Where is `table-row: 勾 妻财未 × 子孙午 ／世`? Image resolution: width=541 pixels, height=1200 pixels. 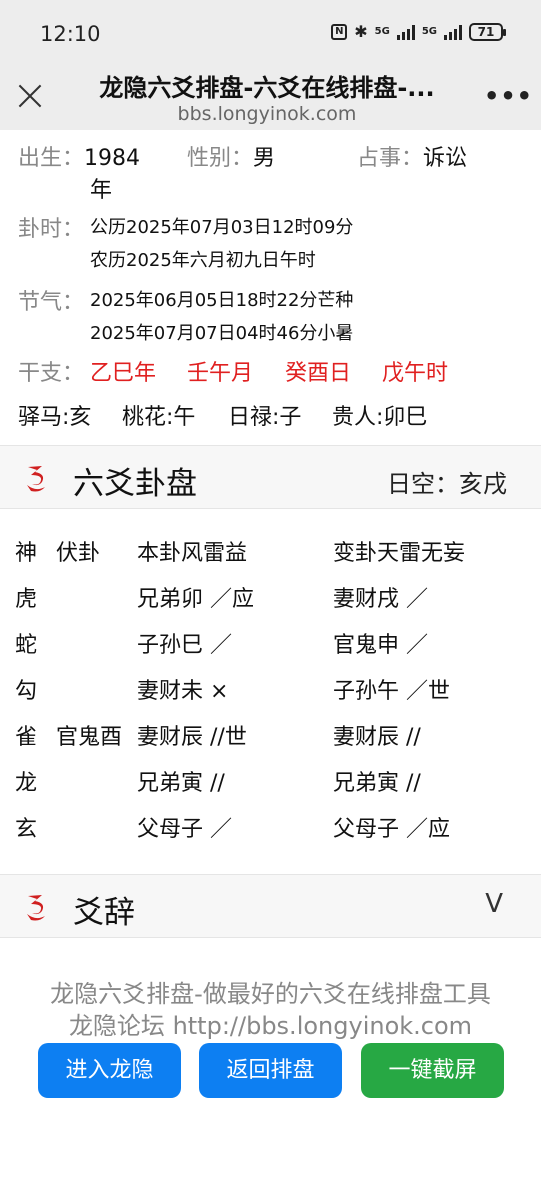 table-row: 勾 妻财未 × 子孙午 ／世 is located at coordinates (270, 693).